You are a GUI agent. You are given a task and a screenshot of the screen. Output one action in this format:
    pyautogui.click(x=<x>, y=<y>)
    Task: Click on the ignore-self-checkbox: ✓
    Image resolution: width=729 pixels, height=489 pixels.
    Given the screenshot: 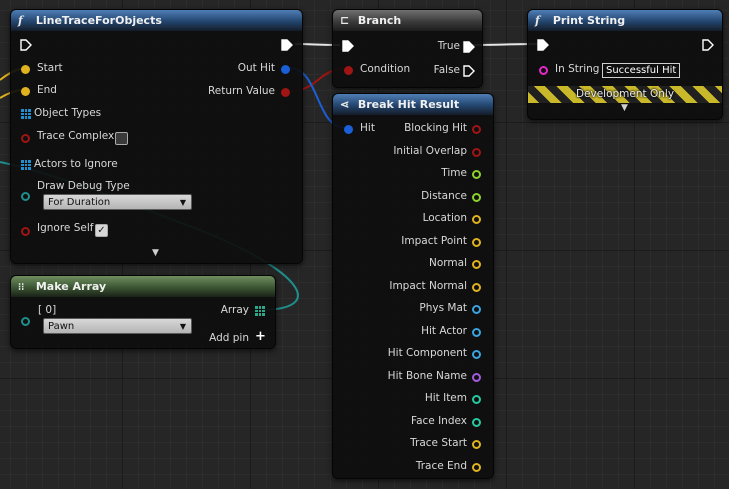 What is the action you would take?
    pyautogui.click(x=101, y=230)
    